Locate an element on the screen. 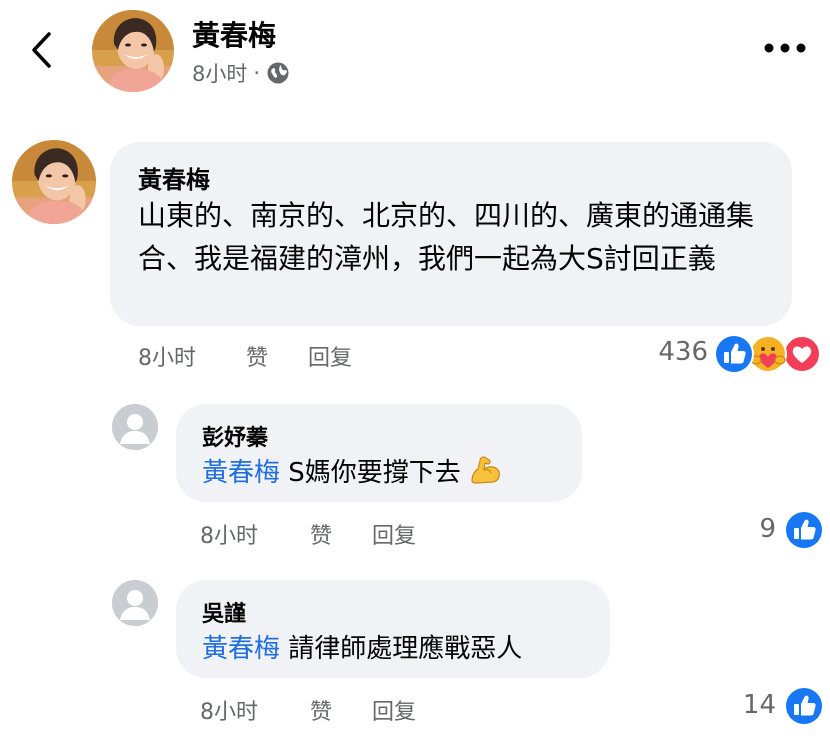 This screenshot has height=749, width=830. care-icon is located at coordinates (768, 354).